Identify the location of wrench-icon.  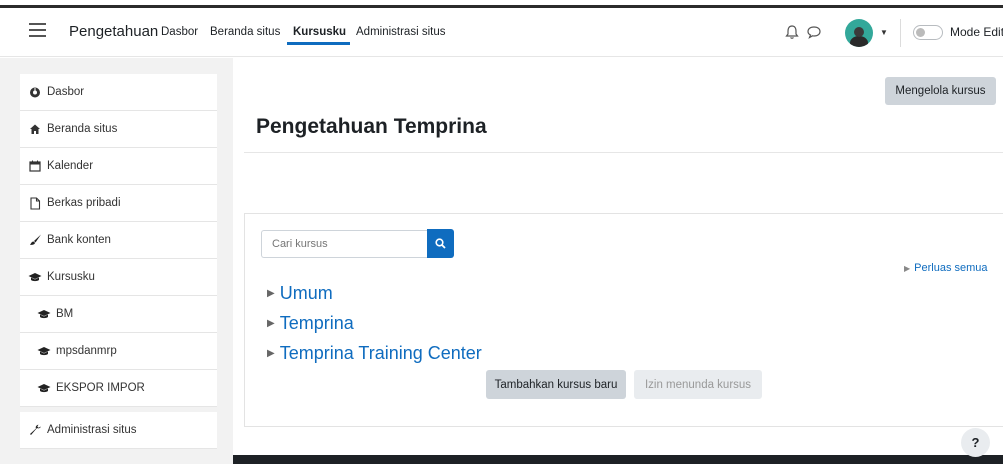
(35, 430).